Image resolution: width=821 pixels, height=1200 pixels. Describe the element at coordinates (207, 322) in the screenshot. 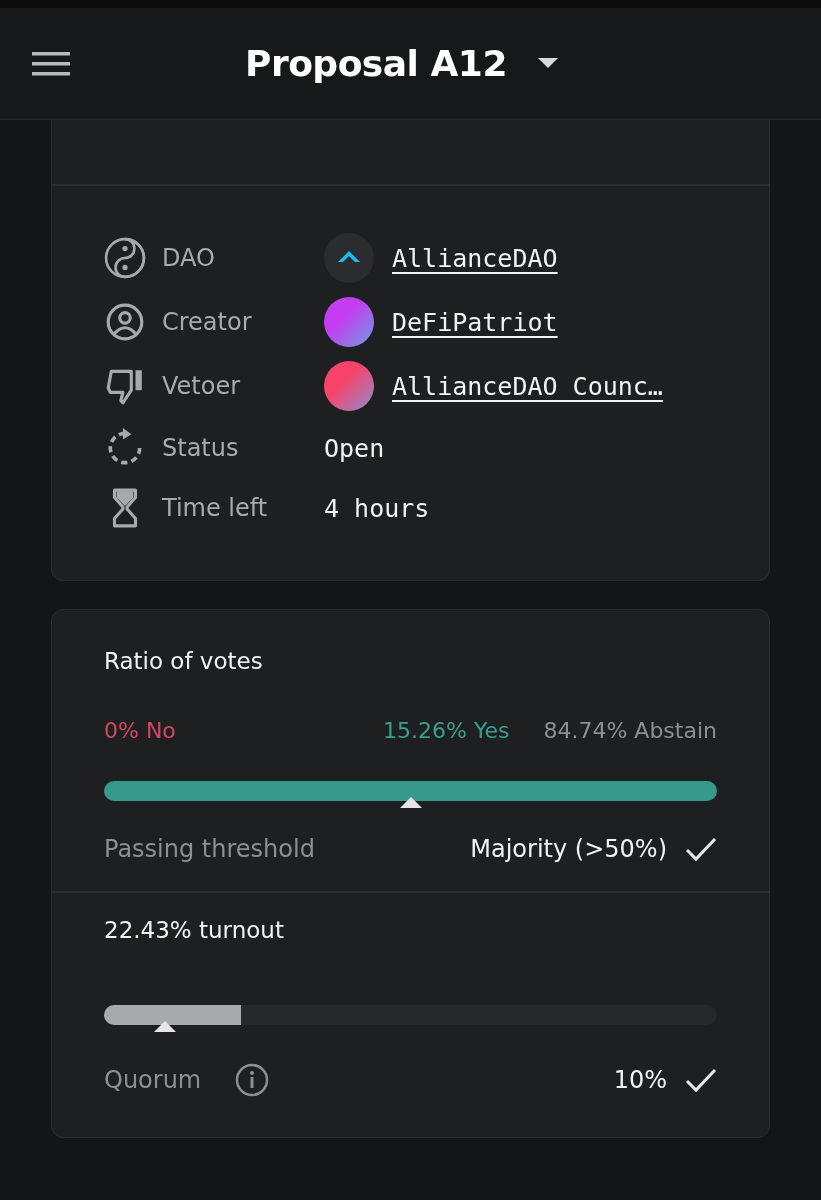

I see `detail-label: Creator` at that location.